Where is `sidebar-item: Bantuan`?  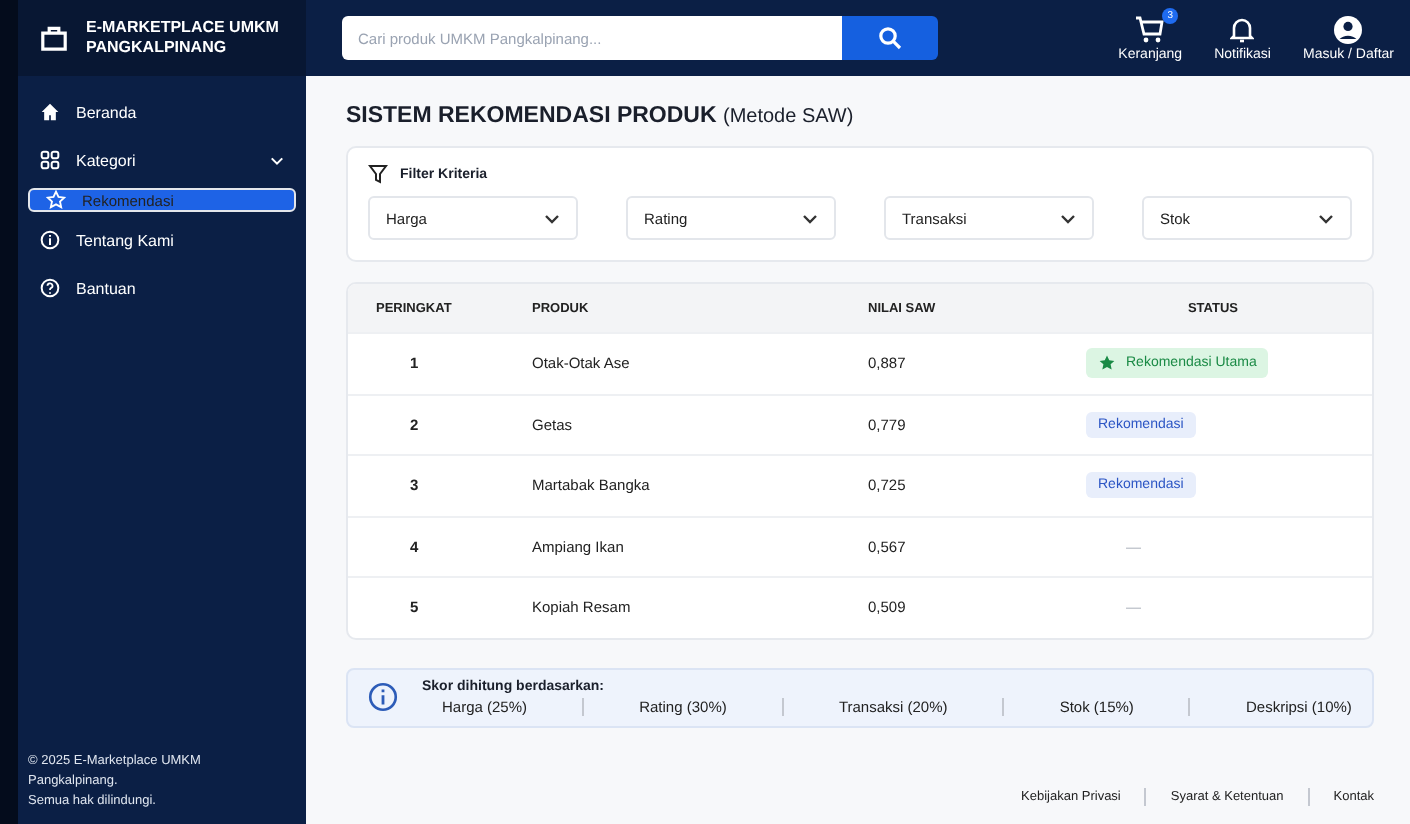
sidebar-item: Bantuan is located at coordinates (162, 288).